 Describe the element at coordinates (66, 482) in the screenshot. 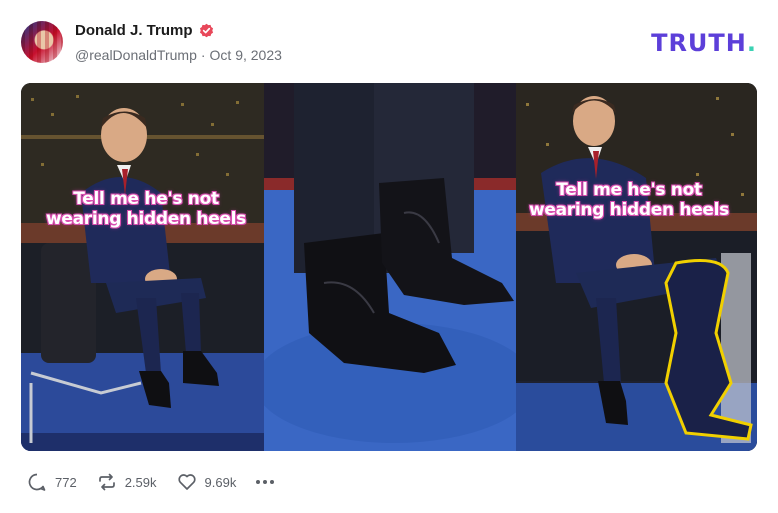

I see `reply-count: 772` at that location.